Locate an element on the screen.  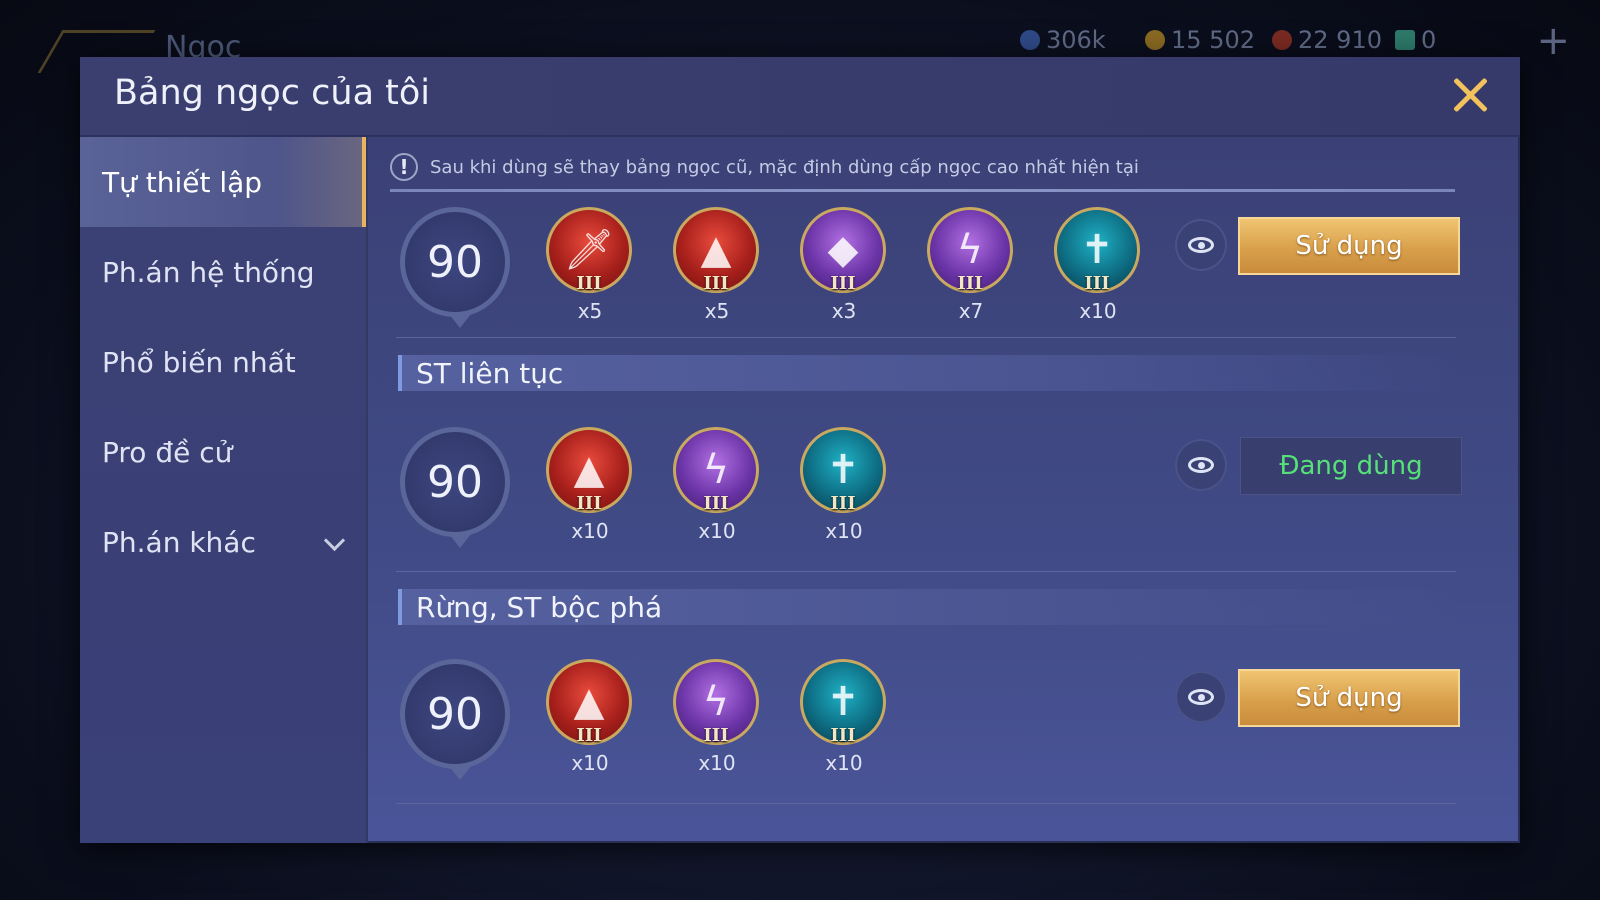
sidebar-item-label: Ph.án hệ thống is located at coordinates (208, 272).